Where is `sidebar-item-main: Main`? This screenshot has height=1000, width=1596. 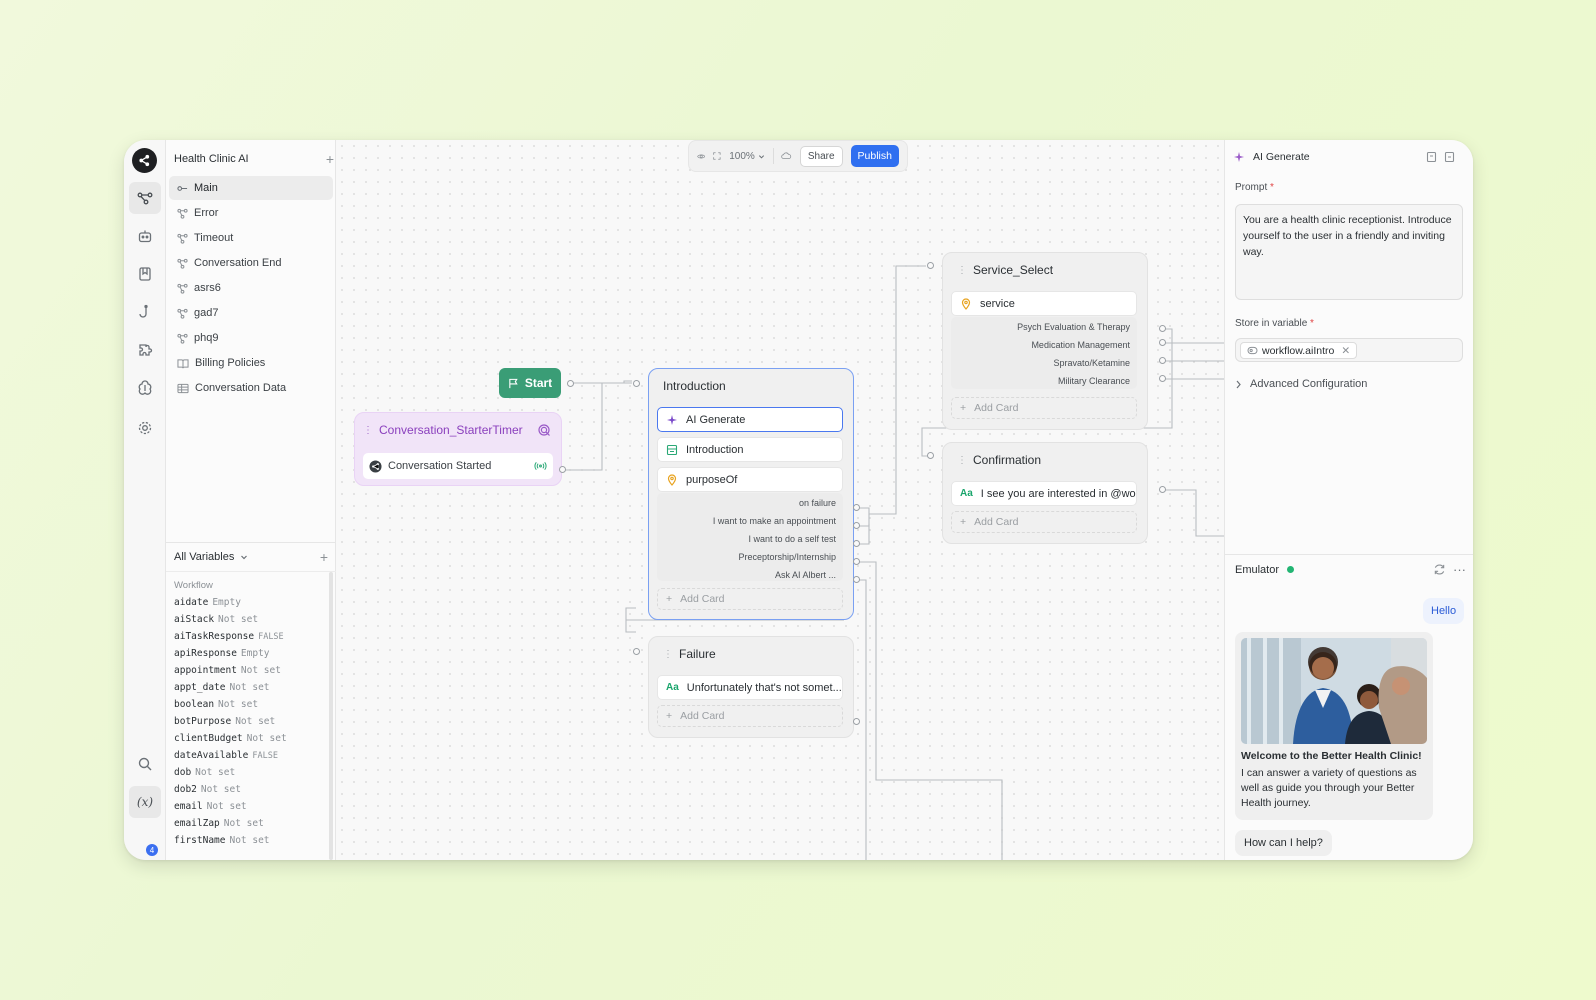
sidebar-item-main: Main is located at coordinates (251, 188).